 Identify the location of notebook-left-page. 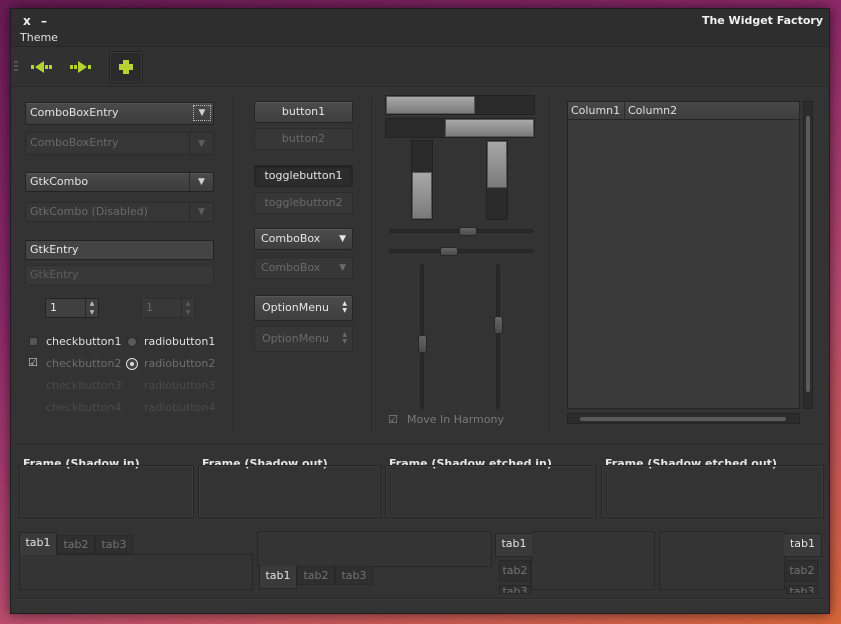
(593, 560).